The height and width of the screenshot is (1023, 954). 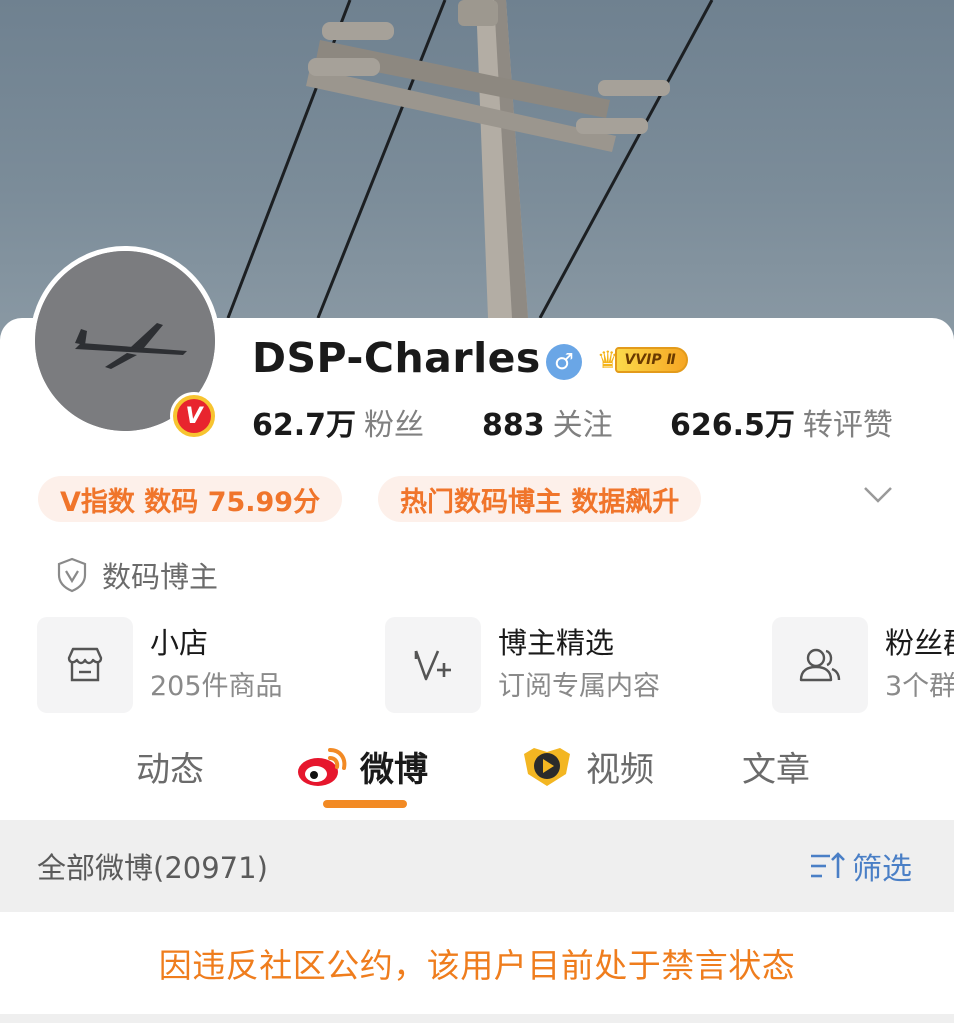 I want to click on featured-icon-box, so click(x=433, y=665).